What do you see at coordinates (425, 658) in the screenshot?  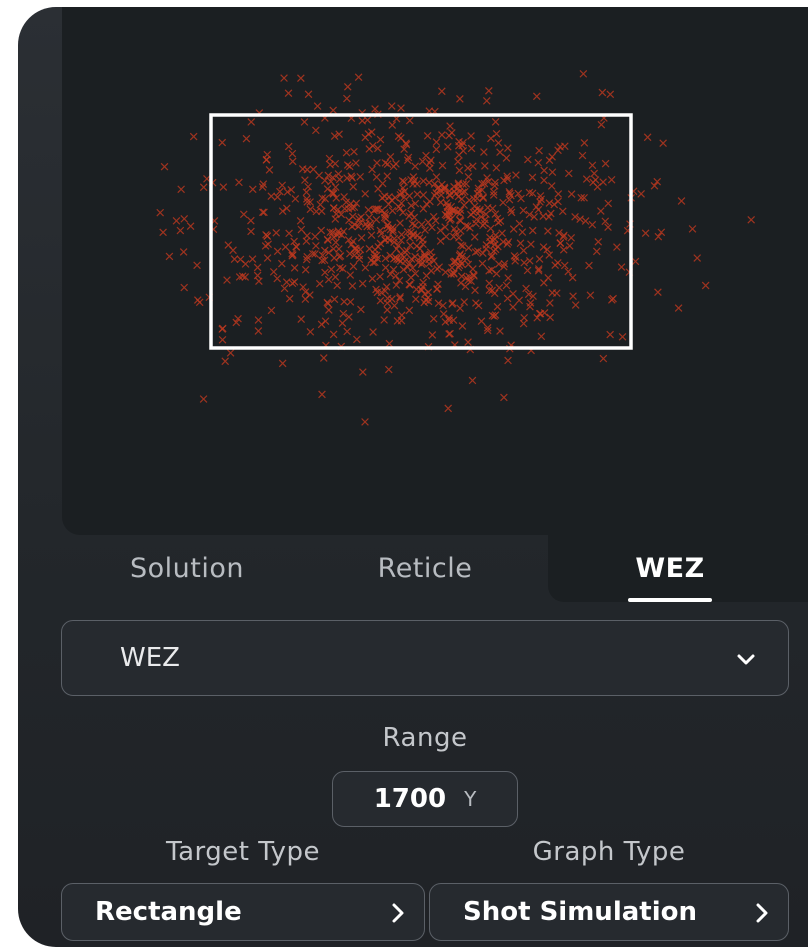 I see `mode-dropdown: WEZ` at bounding box center [425, 658].